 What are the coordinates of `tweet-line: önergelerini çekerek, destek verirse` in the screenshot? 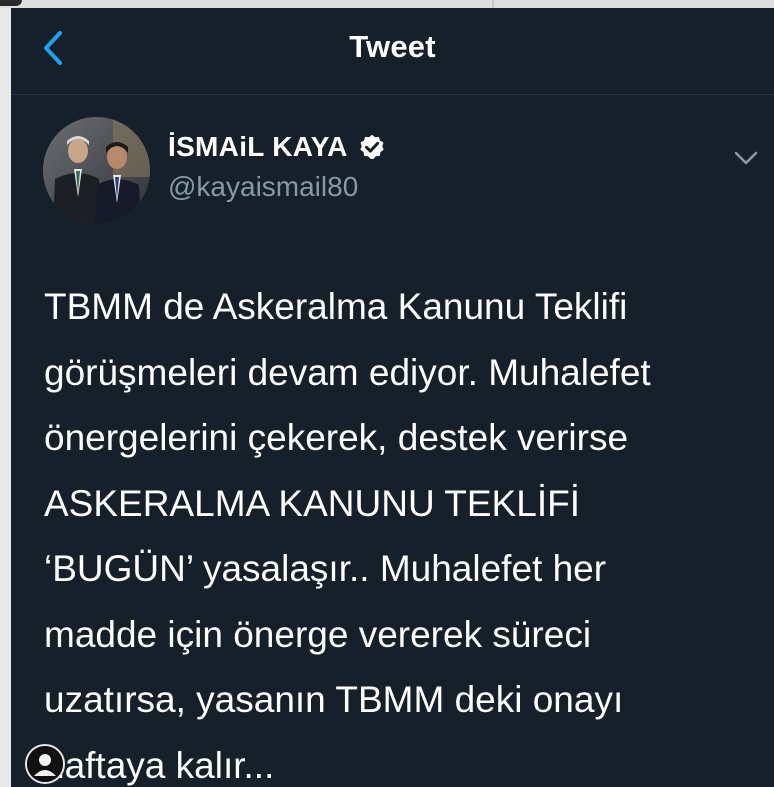 It's located at (336, 437).